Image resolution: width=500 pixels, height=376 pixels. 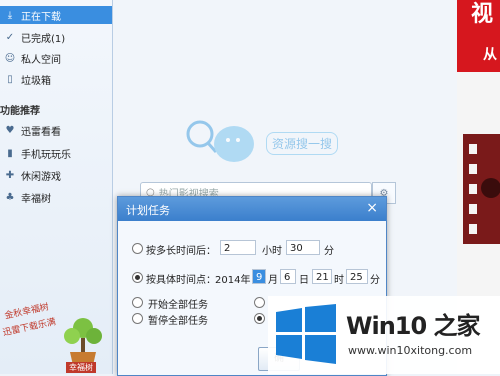 What do you see at coordinates (148, 210) in the screenshot?
I see `dialog-title: 计划任务` at bounding box center [148, 210].